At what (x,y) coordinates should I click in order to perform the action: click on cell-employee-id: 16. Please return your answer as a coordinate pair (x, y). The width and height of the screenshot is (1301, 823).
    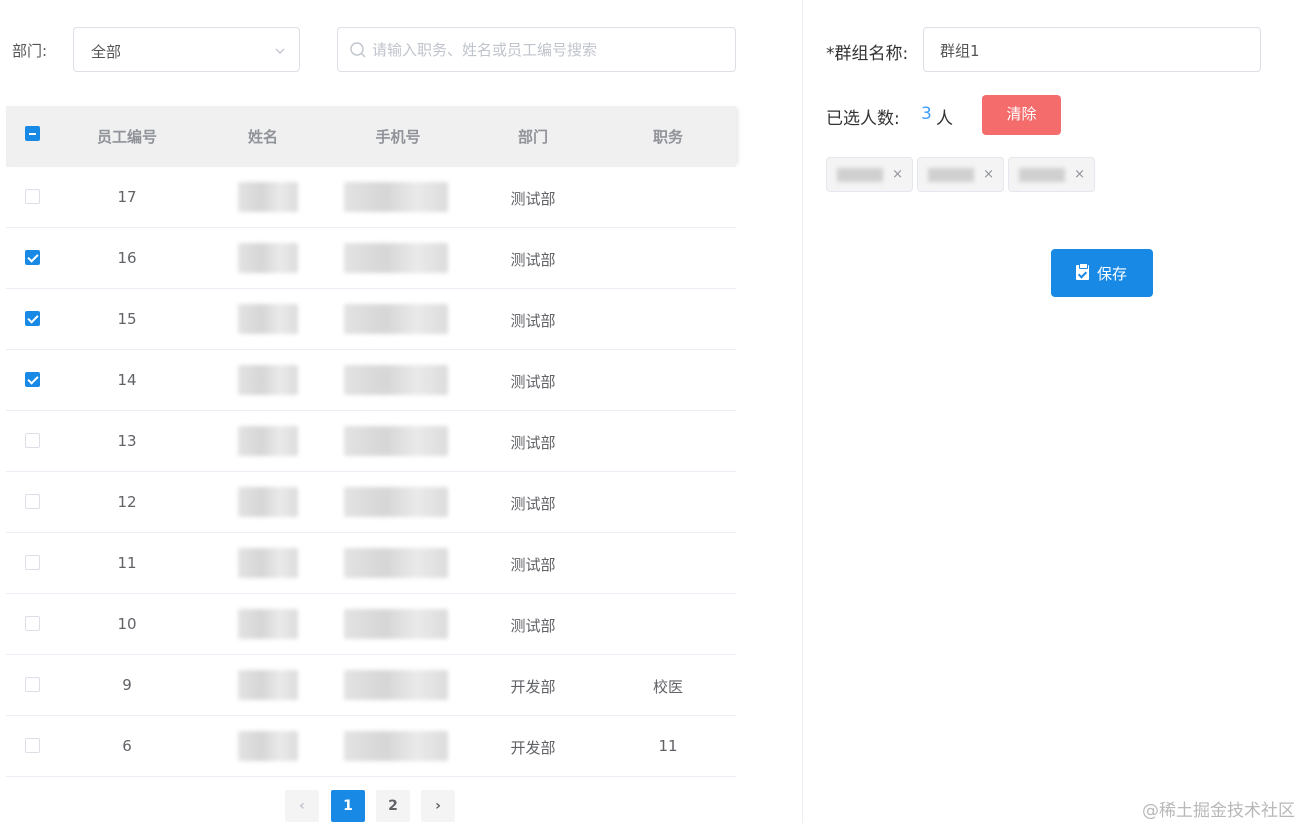
    Looking at the image, I should click on (127, 258).